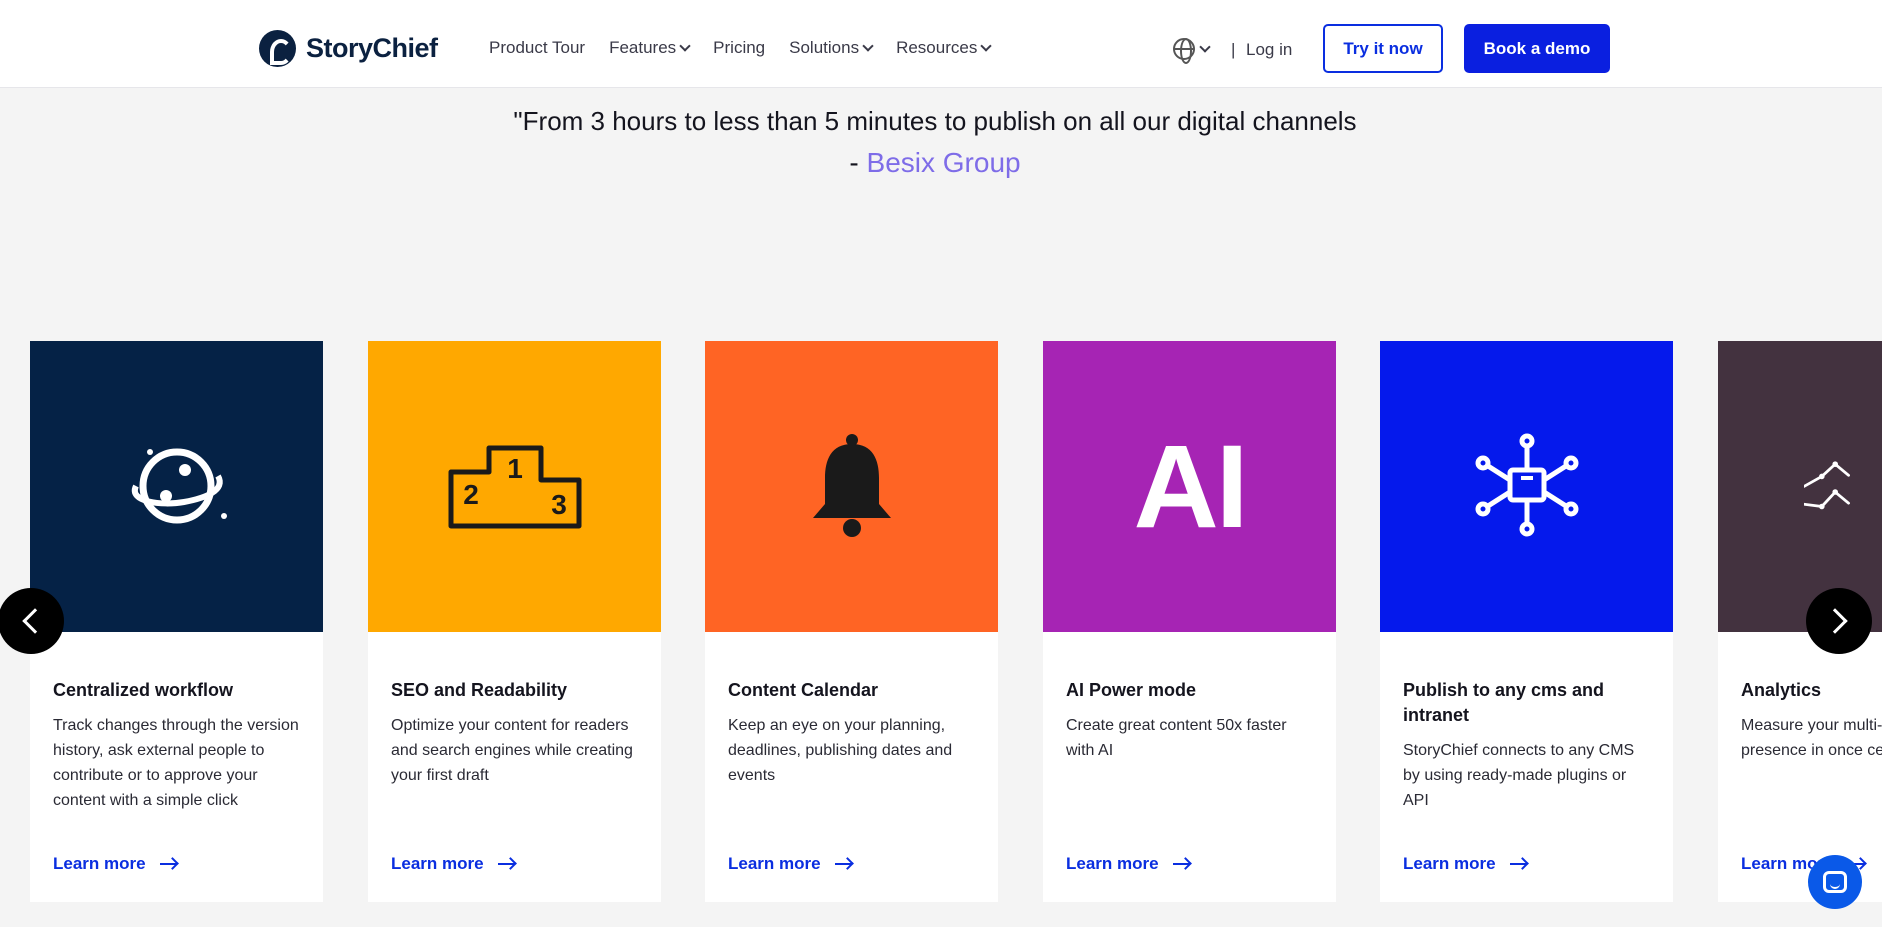 The height and width of the screenshot is (927, 1882). Describe the element at coordinates (1781, 690) in the screenshot. I see `card-title: Analytics` at that location.